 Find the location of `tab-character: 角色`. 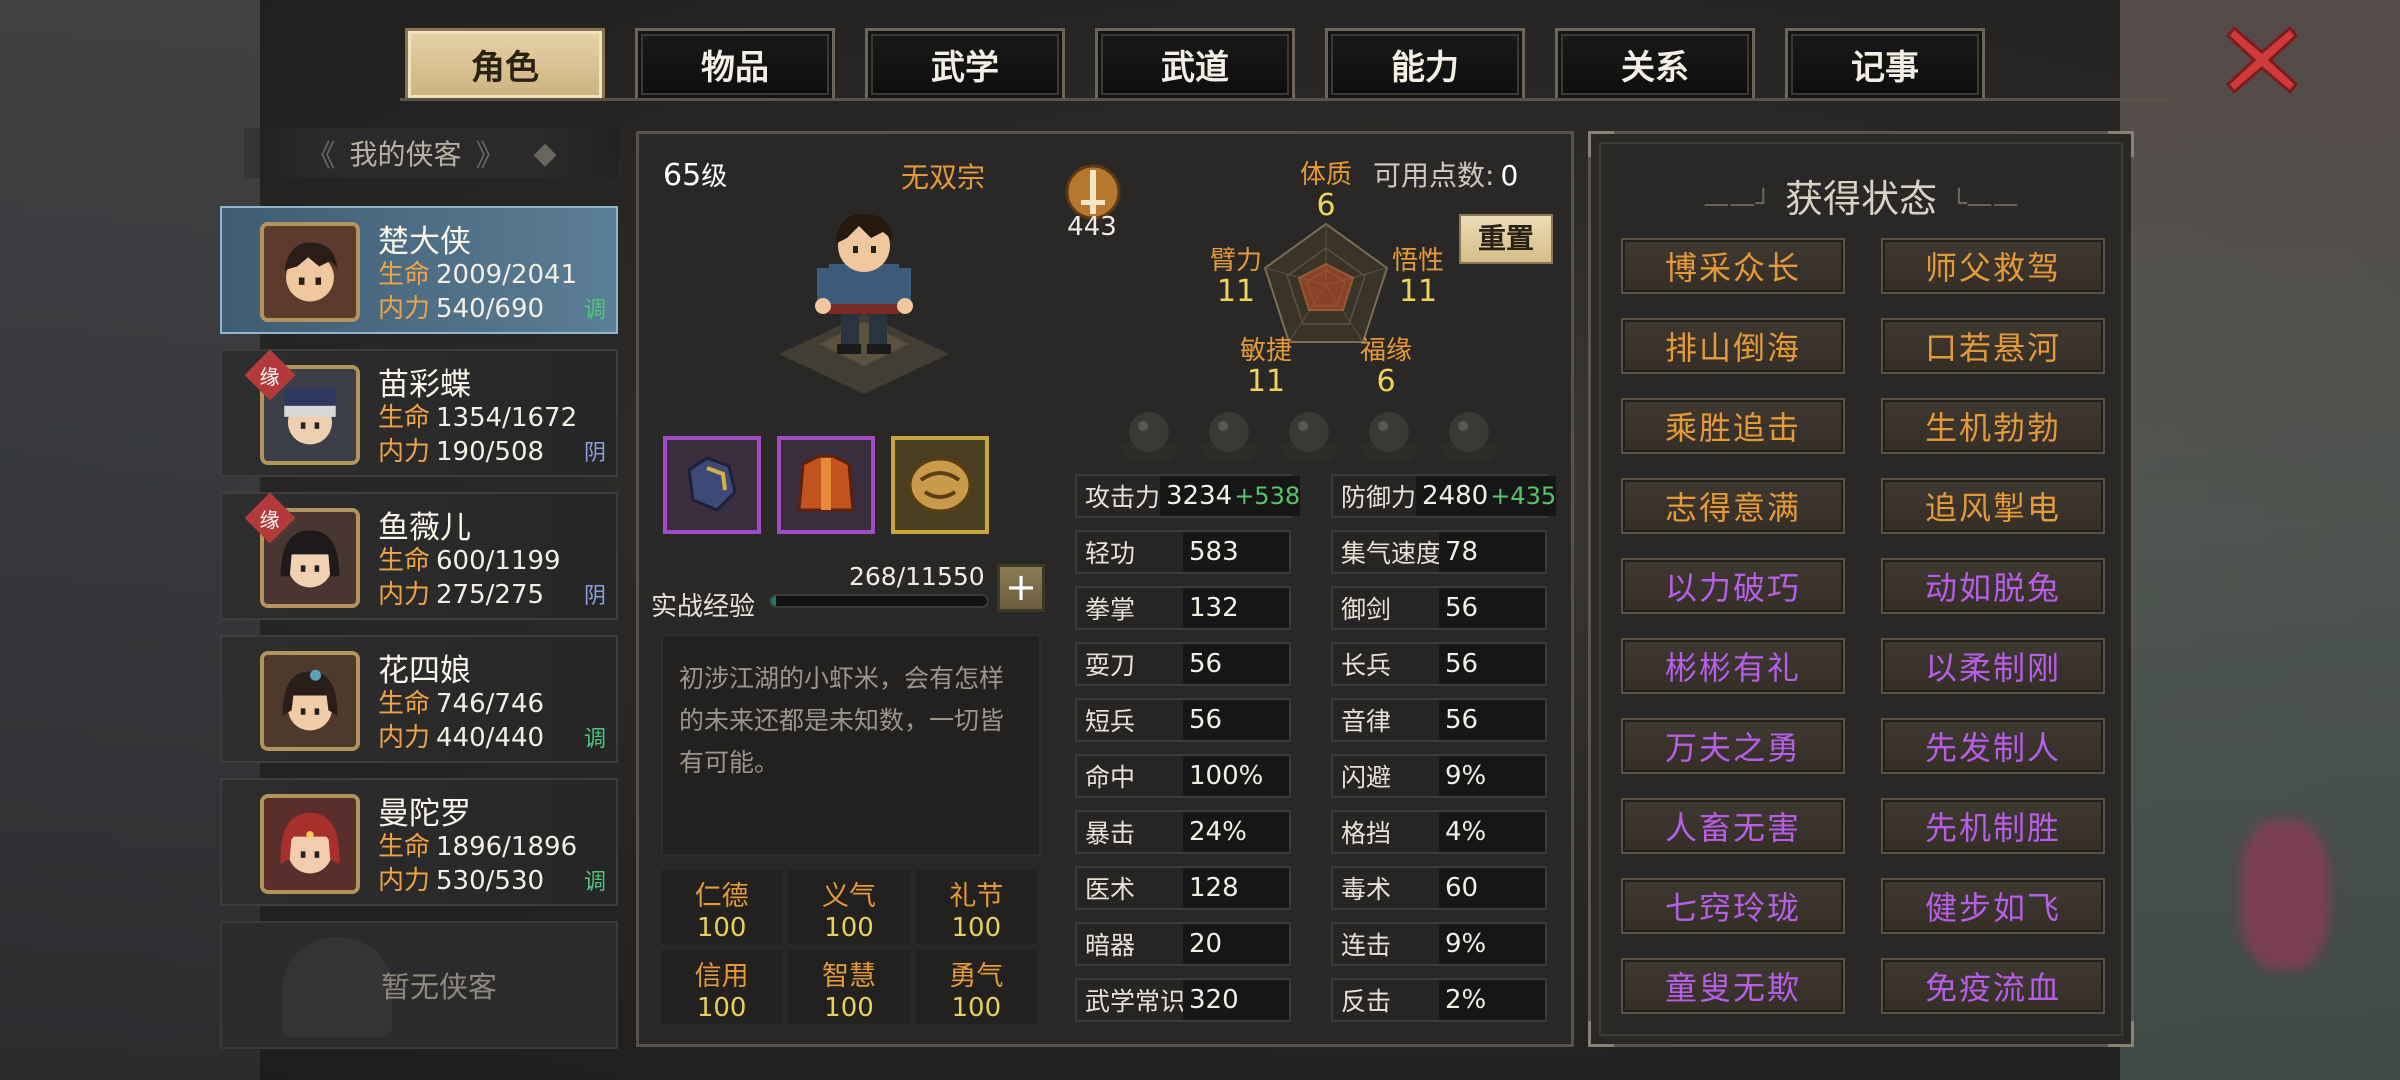

tab-character: 角色 is located at coordinates (505, 63).